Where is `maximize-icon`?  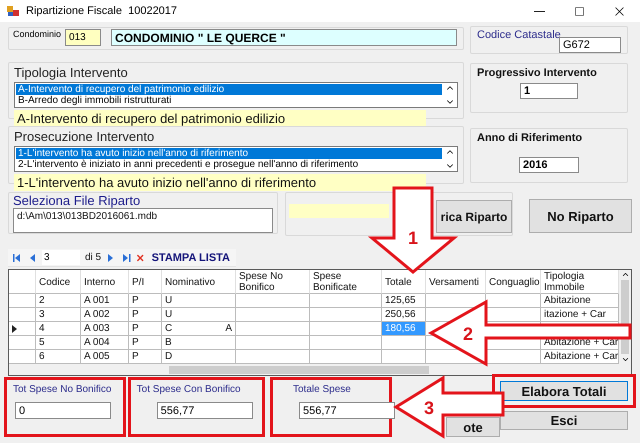 maximize-icon is located at coordinates (579, 11).